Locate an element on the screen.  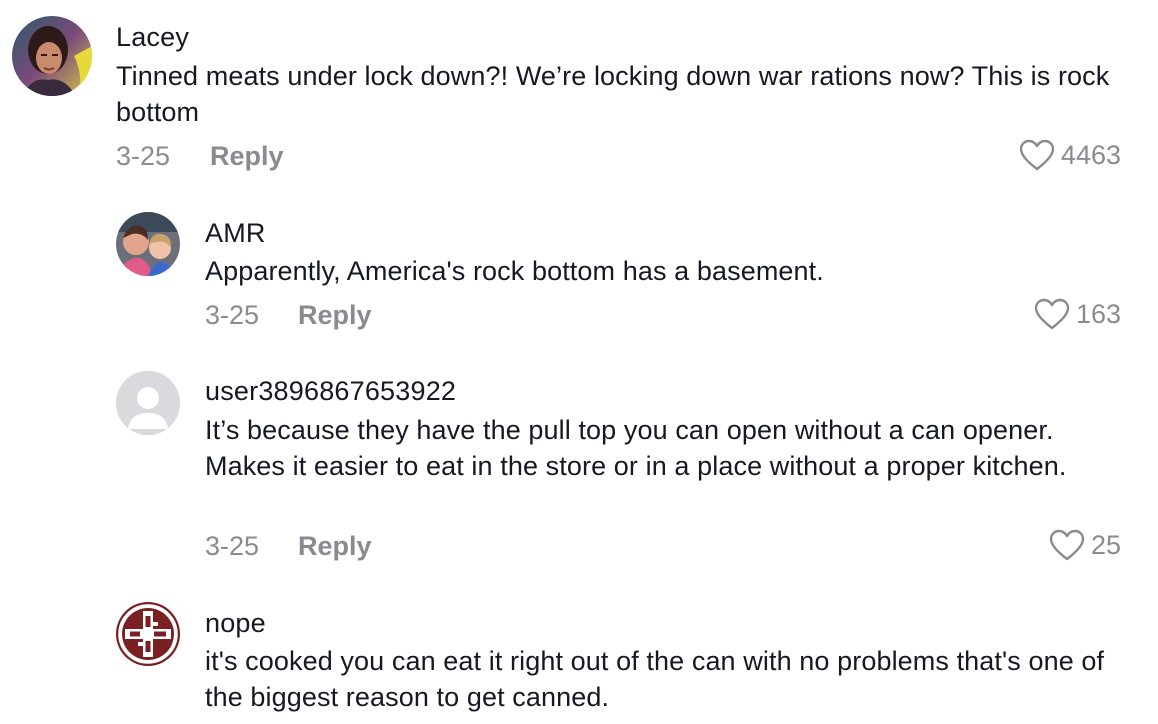
like-count: 4463 is located at coordinates (1090, 154).